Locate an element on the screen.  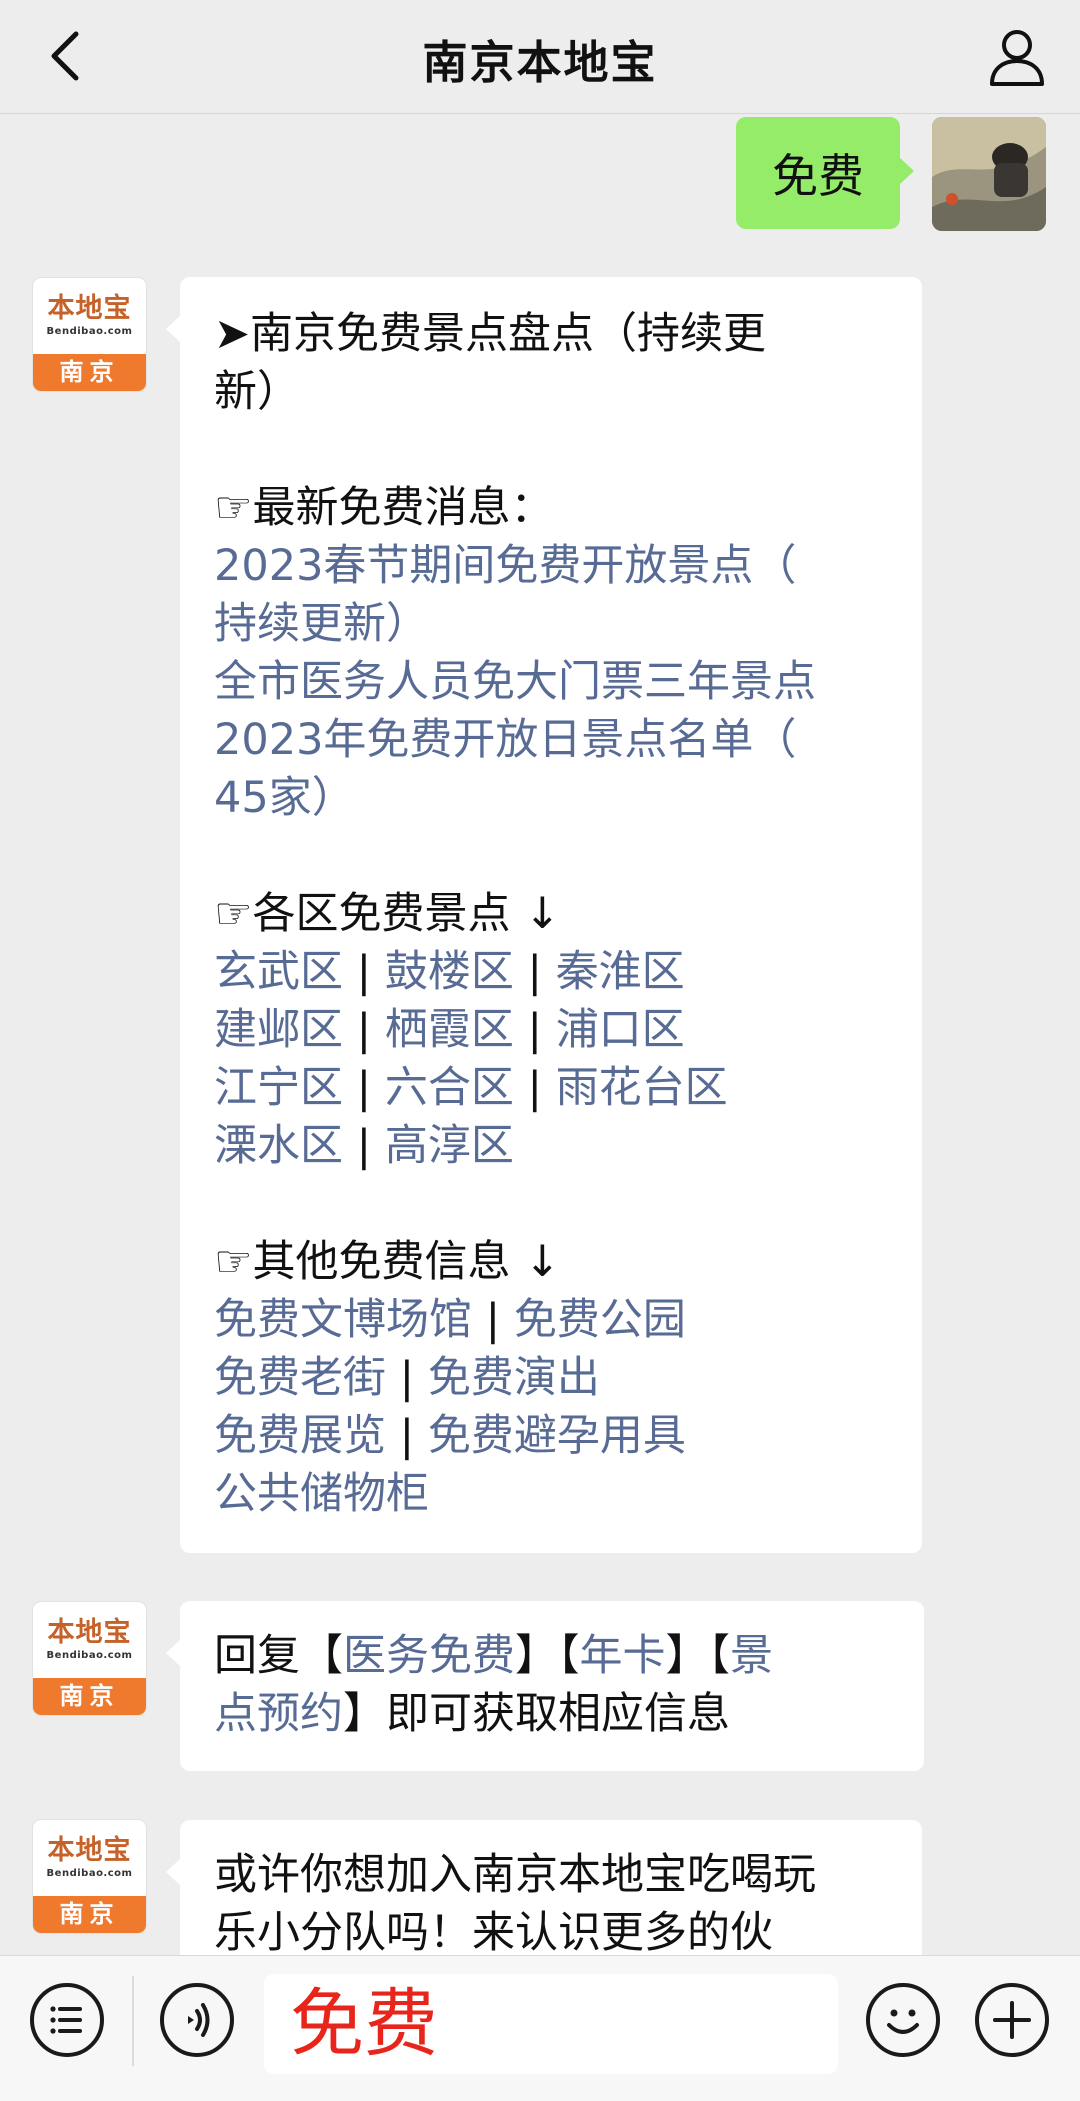
profile-icon is located at coordinates (1017, 57).